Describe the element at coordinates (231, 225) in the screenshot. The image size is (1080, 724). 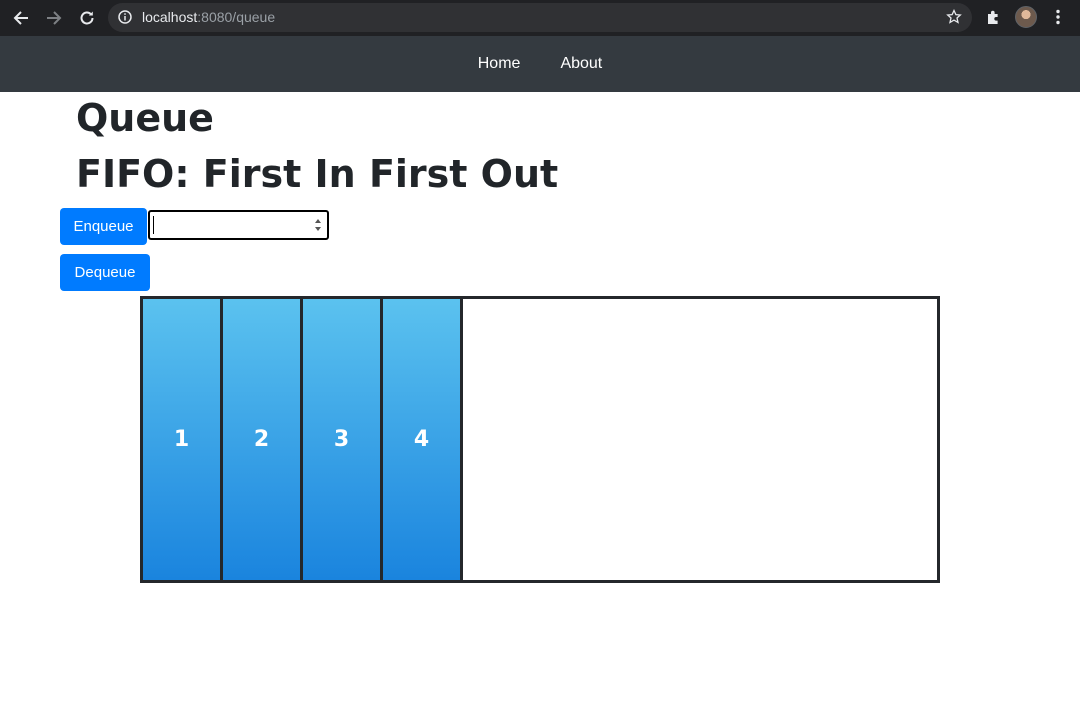
I see `enqueue-value-field` at that location.